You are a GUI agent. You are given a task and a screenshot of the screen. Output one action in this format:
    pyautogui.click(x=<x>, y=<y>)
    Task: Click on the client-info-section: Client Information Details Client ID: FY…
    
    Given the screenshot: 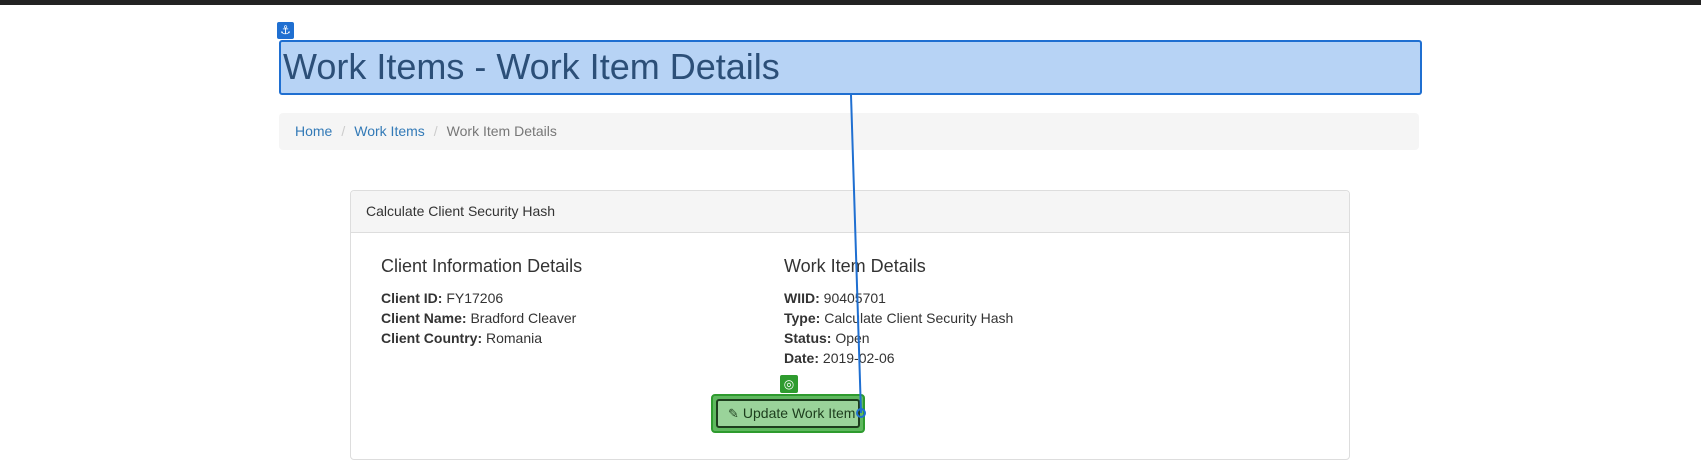 What is the action you would take?
    pyautogui.click(x=481, y=302)
    